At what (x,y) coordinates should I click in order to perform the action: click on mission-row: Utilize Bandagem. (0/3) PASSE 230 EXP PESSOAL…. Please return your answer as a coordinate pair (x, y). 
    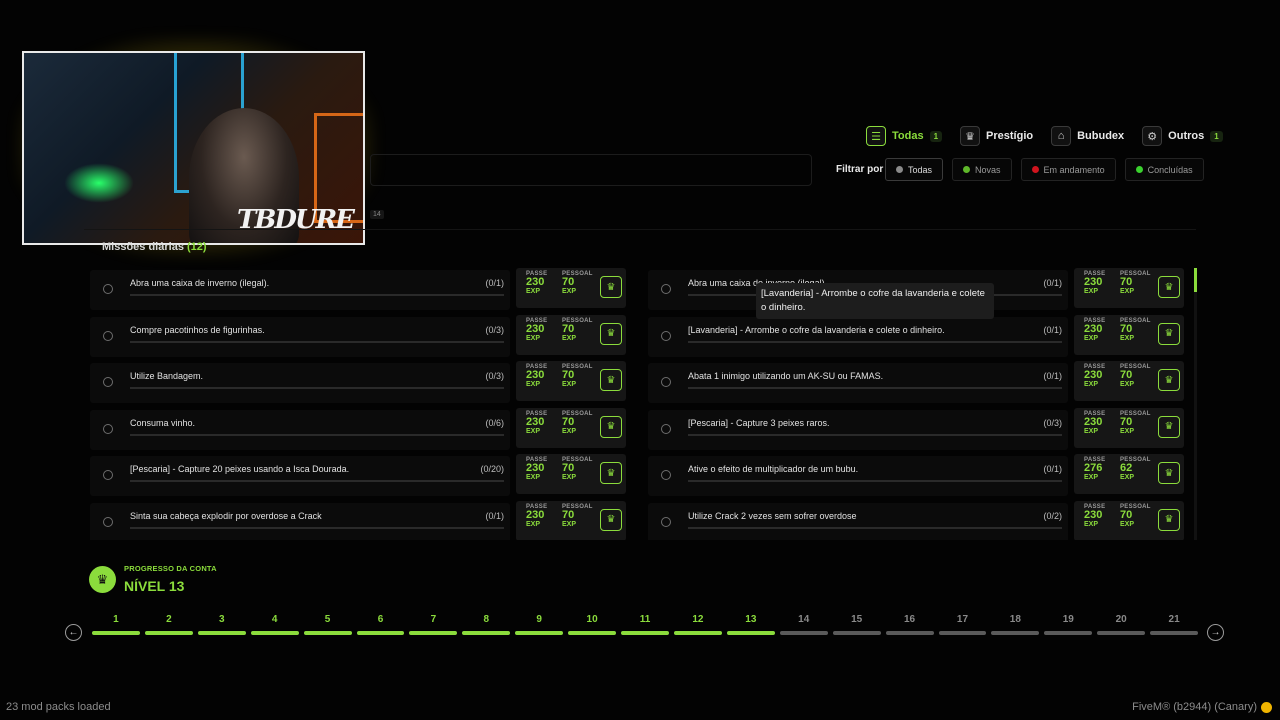
    Looking at the image, I should click on (360, 384).